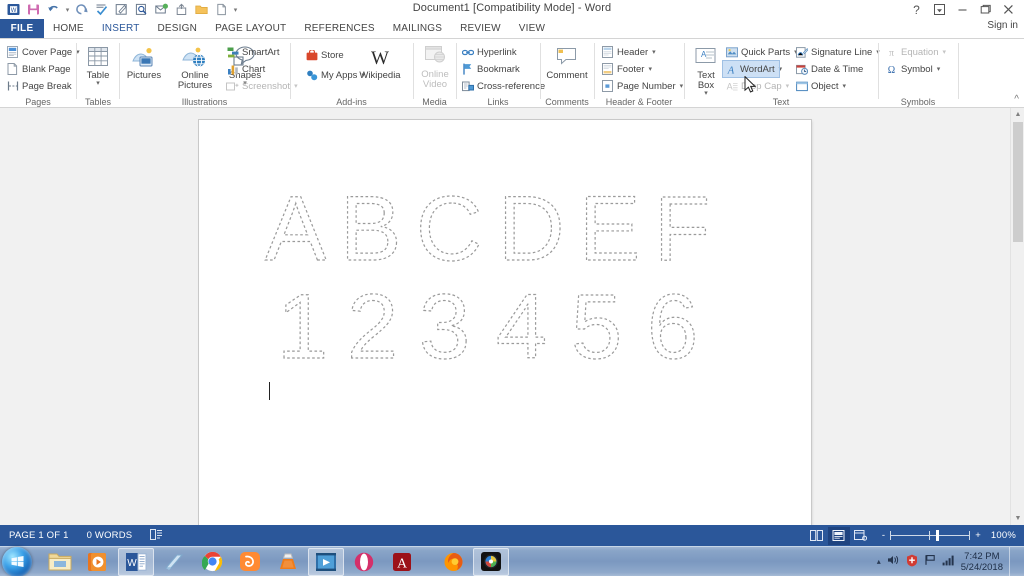  What do you see at coordinates (893, 561) in the screenshot?
I see `volume-icon` at bounding box center [893, 561].